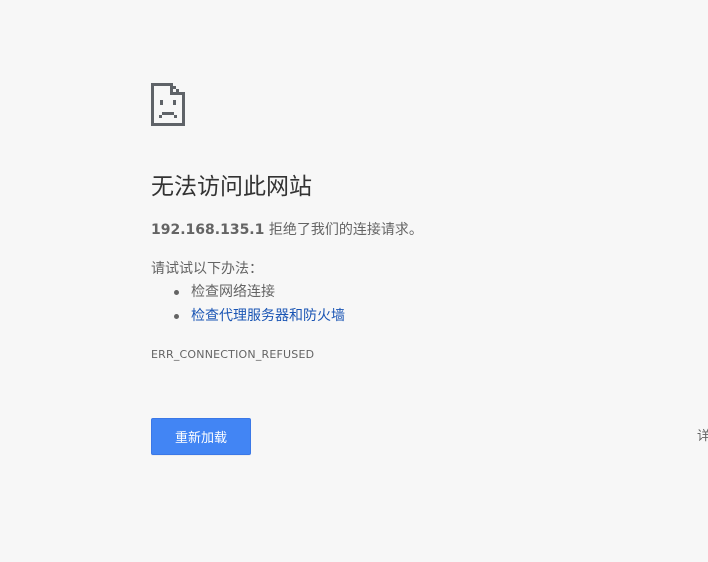  I want to click on suggestions-heading: 请试试以下办法：, so click(207, 269).